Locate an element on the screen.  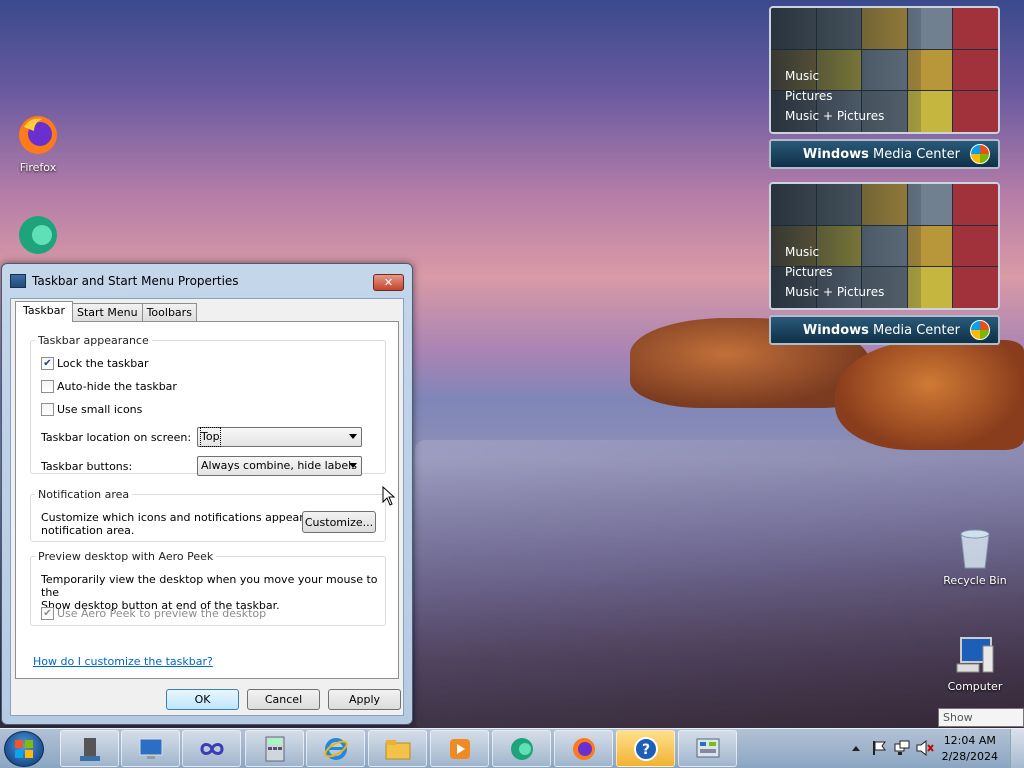
taskbar-button-remote-desktop is located at coordinates (150, 748).